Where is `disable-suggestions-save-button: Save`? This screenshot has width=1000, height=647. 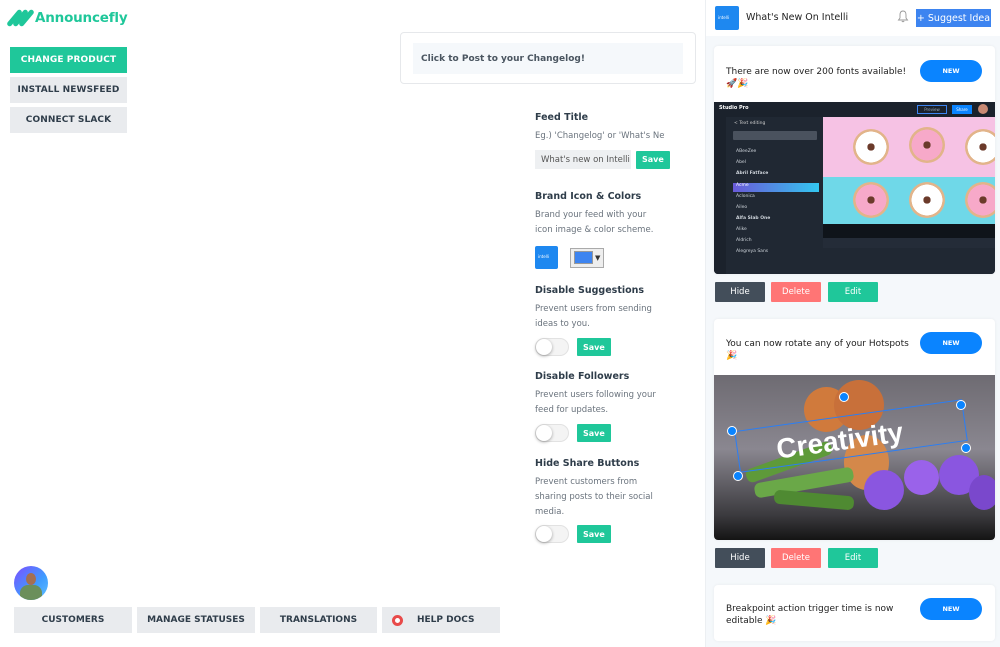
disable-suggestions-save-button: Save is located at coordinates (594, 347).